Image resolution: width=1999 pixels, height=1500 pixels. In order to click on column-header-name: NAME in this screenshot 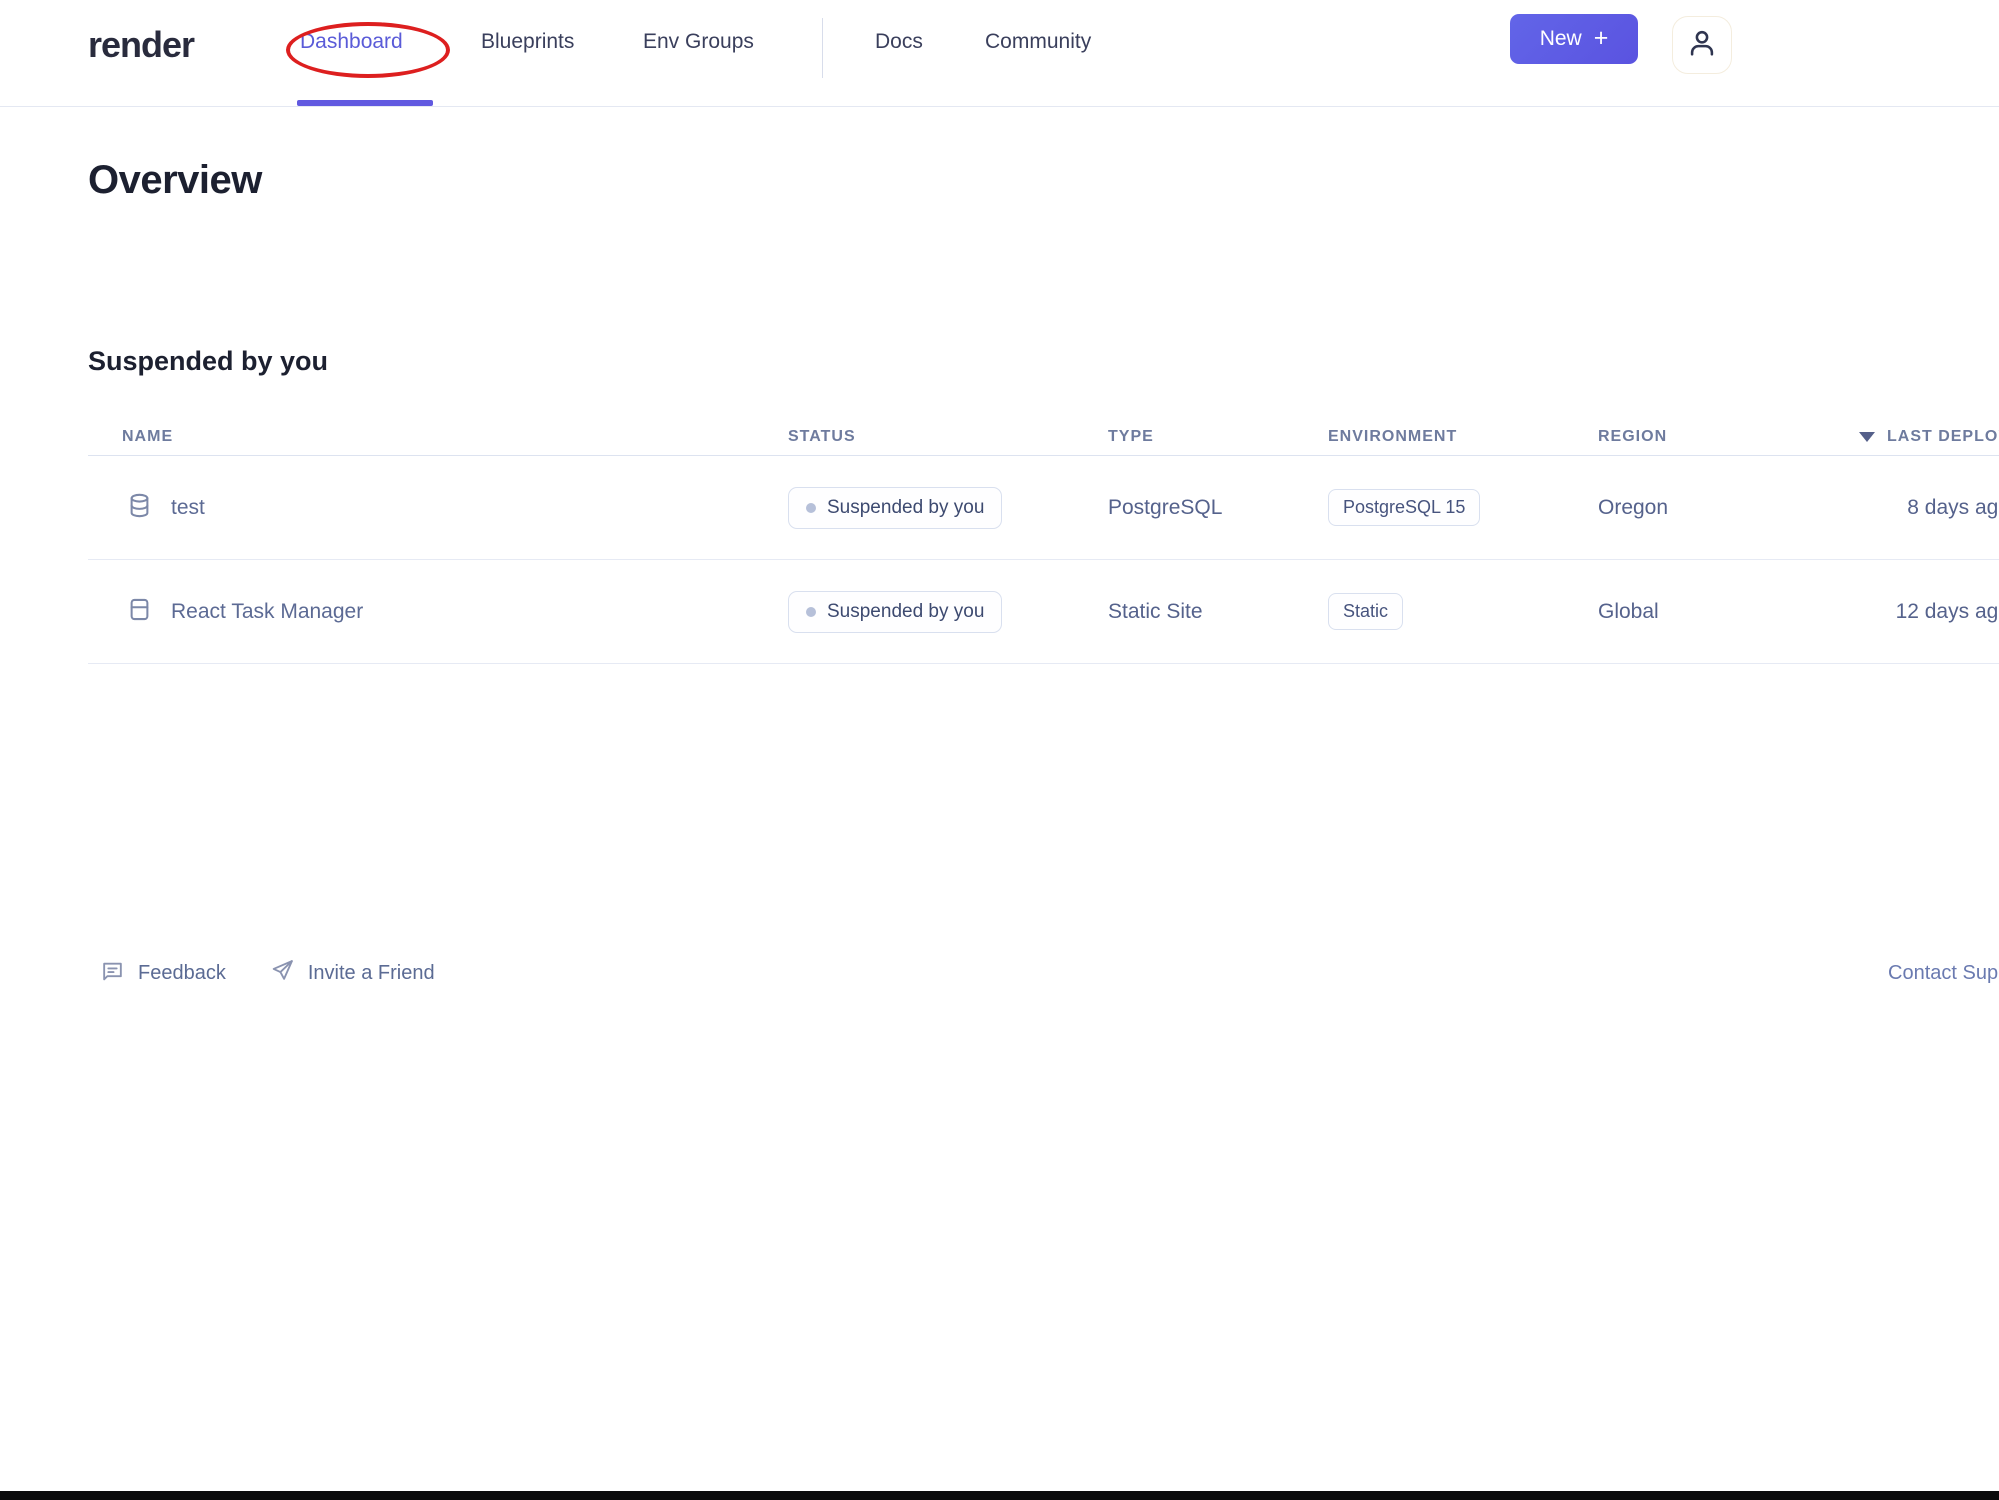, I will do `click(438, 437)`.